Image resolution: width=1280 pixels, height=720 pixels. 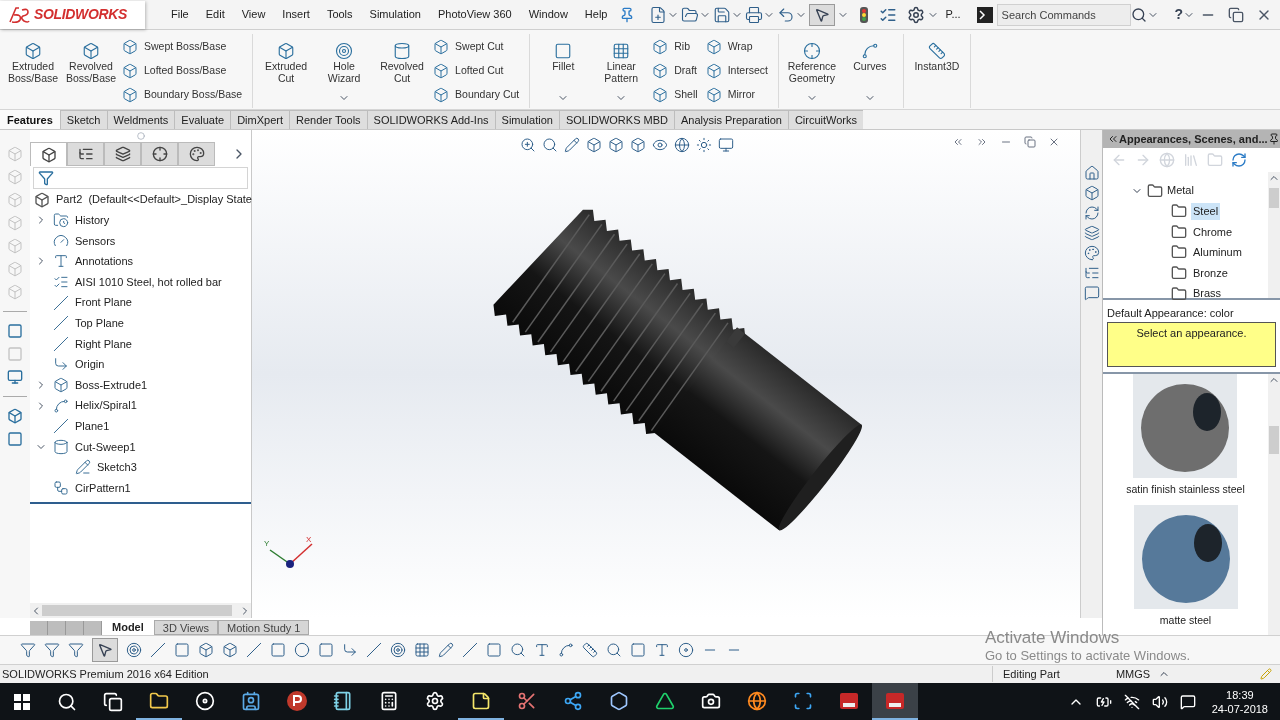 What do you see at coordinates (148, 282) in the screenshot?
I see `tree-item: AISI 1010 Steel, hot rolled bar` at bounding box center [148, 282].